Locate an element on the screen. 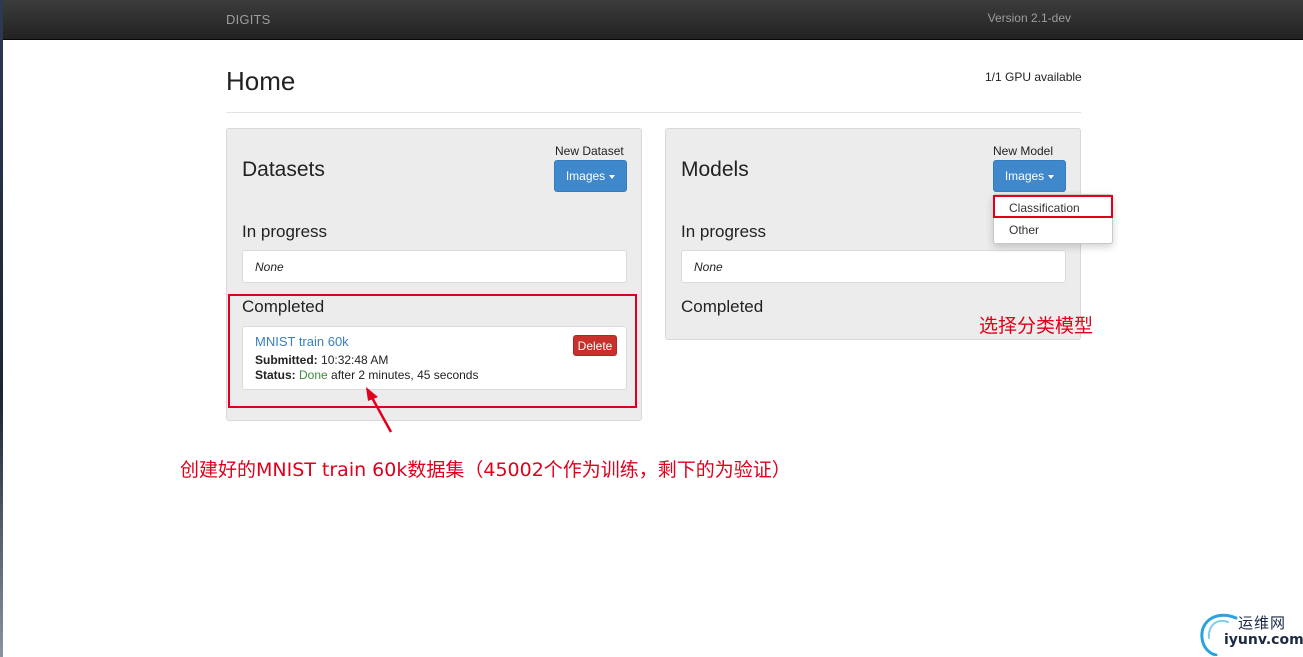 This screenshot has height=657, width=1303. highlight-completed-dataset is located at coordinates (432, 351).